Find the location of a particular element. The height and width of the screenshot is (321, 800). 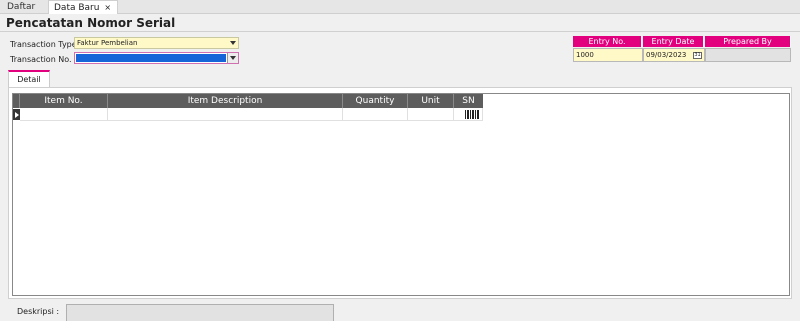

tab-daftar: Daftar is located at coordinates (21, 7).